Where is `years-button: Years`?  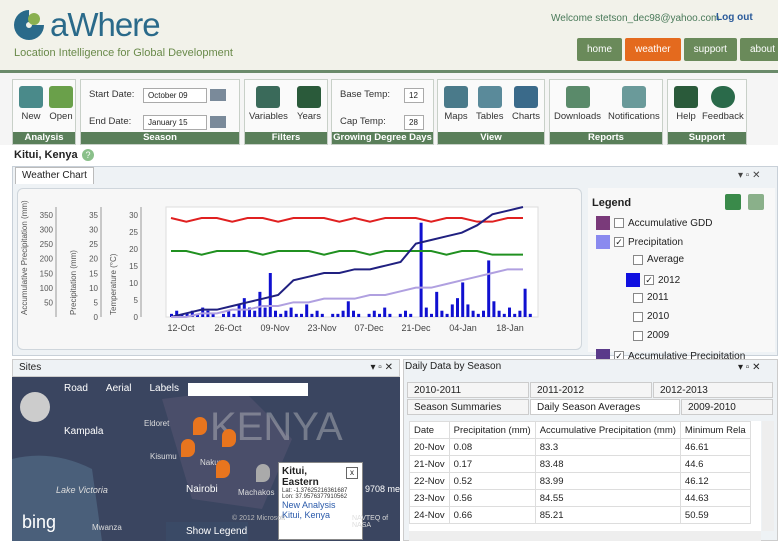
years-button: Years is located at coordinates (309, 104).